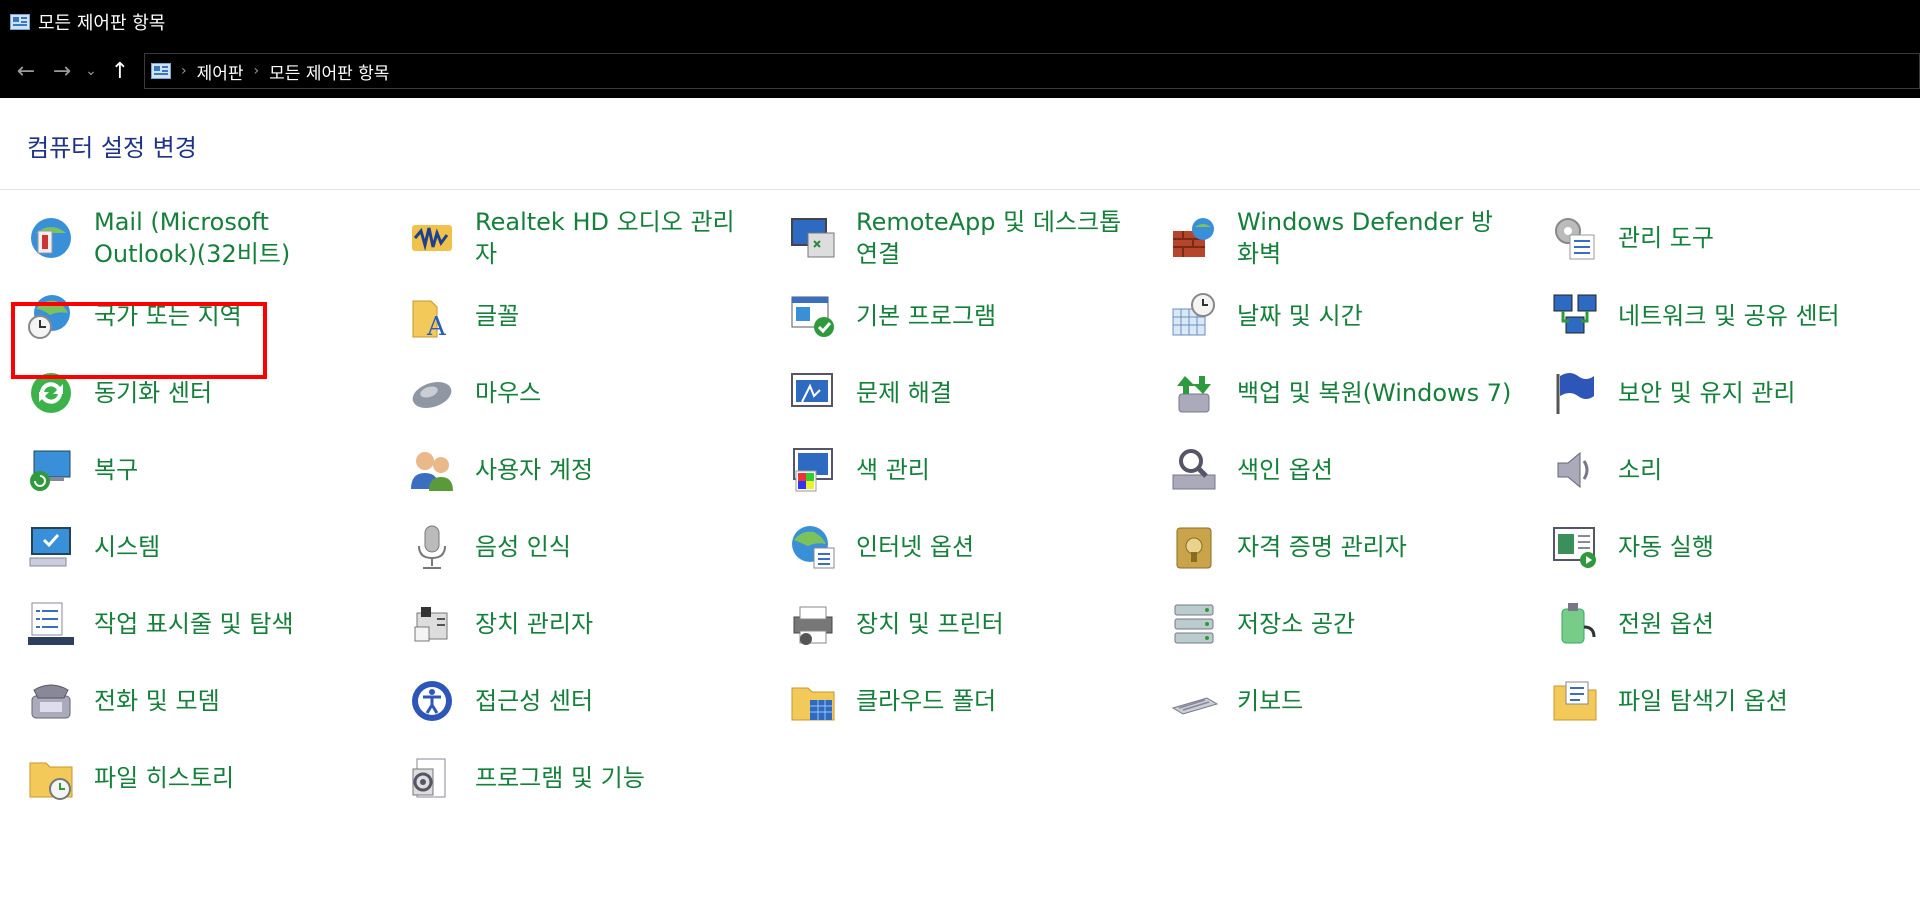 The width and height of the screenshot is (1920, 919). I want to click on control-panel-item: 백업 및 복원(Windows 7), so click(1328, 393).